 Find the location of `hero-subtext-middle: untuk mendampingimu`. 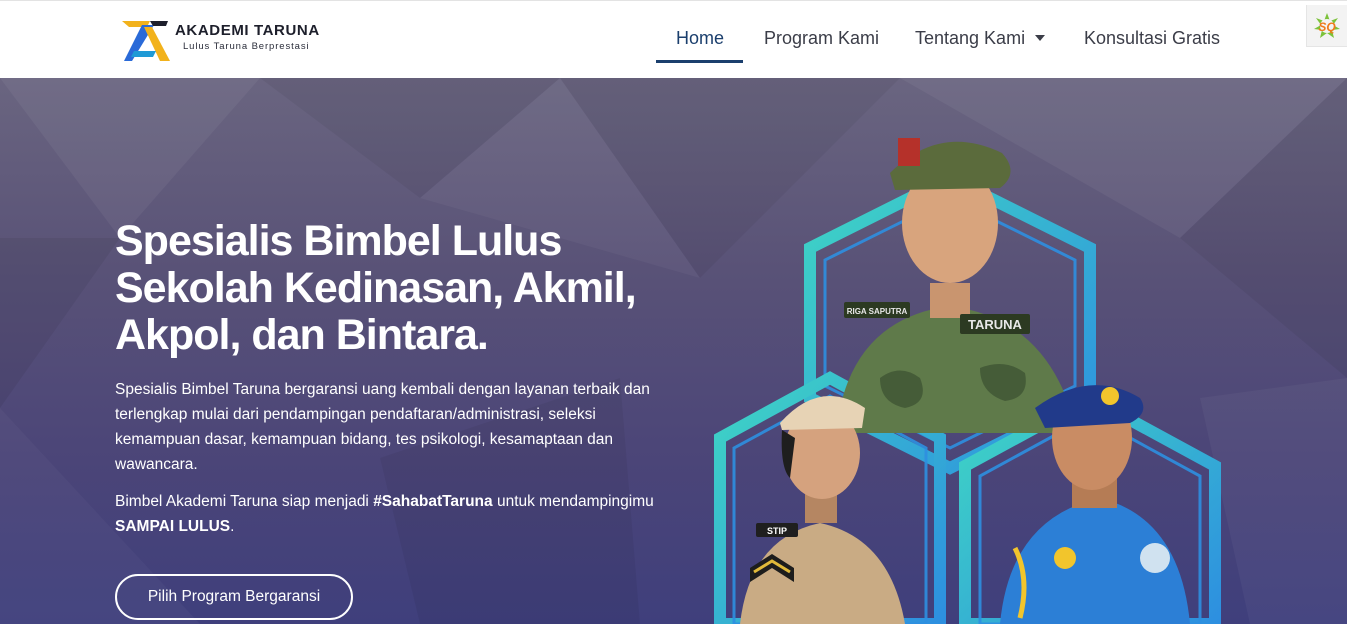

hero-subtext-middle: untuk mendampingimu is located at coordinates (573, 501).